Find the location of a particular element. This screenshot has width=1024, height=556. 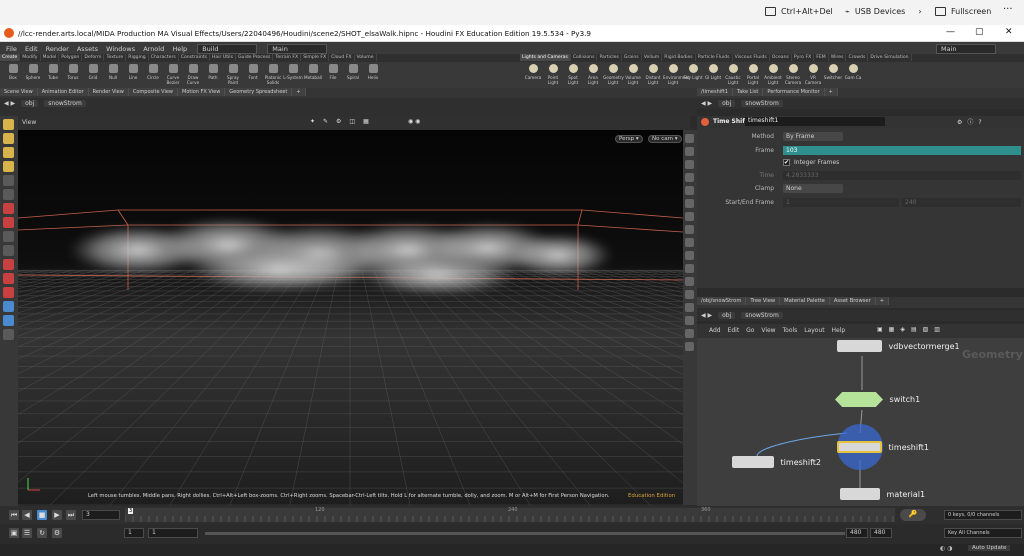

tab-motion-fx-view: Motion FX View is located at coordinates (202, 92).